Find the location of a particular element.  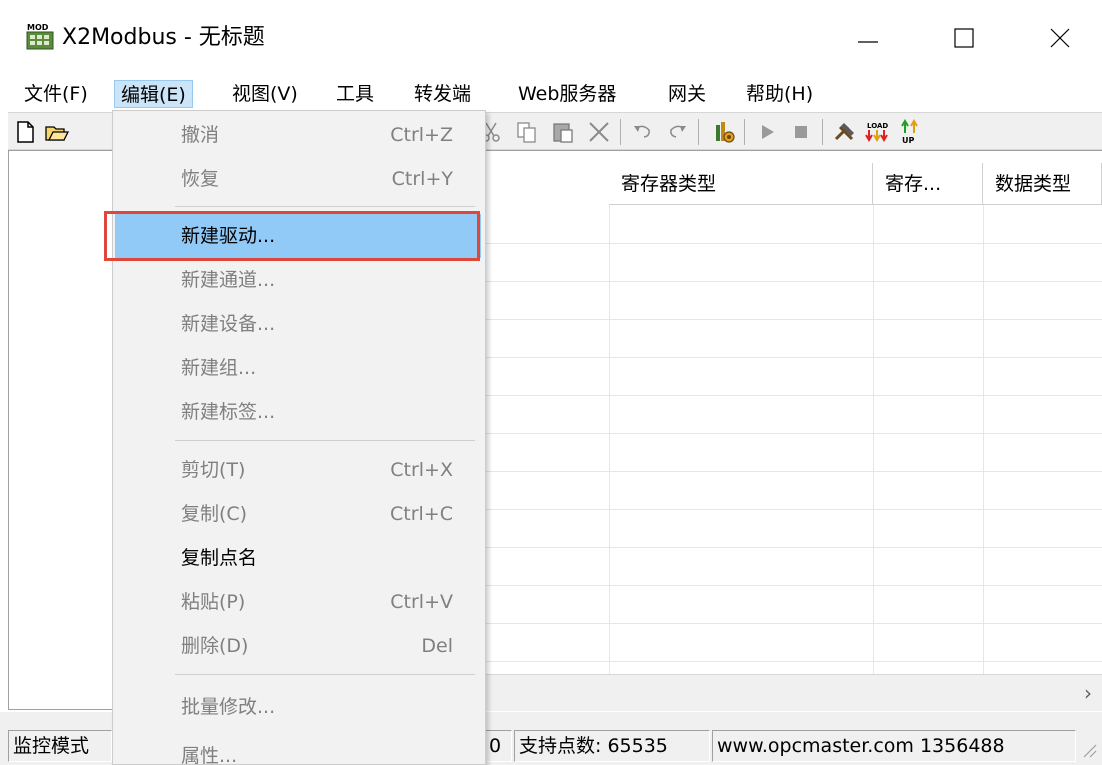

redo-icon is located at coordinates (677, 132).